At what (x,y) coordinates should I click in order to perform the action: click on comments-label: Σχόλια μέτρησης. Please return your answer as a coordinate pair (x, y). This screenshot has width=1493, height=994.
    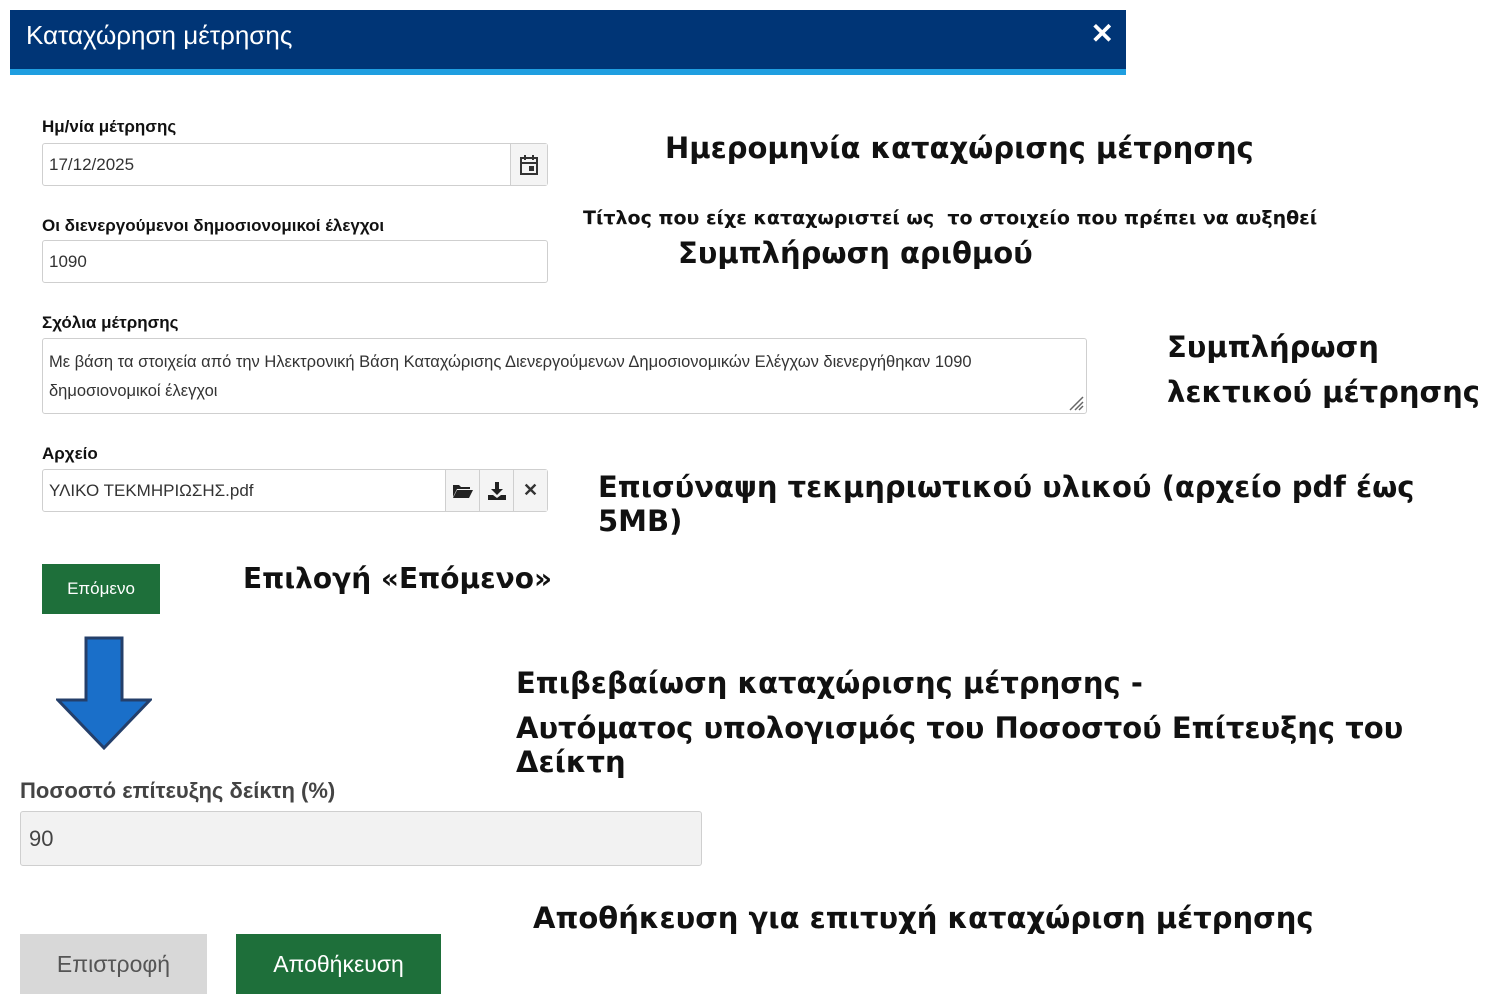
    Looking at the image, I should click on (110, 322).